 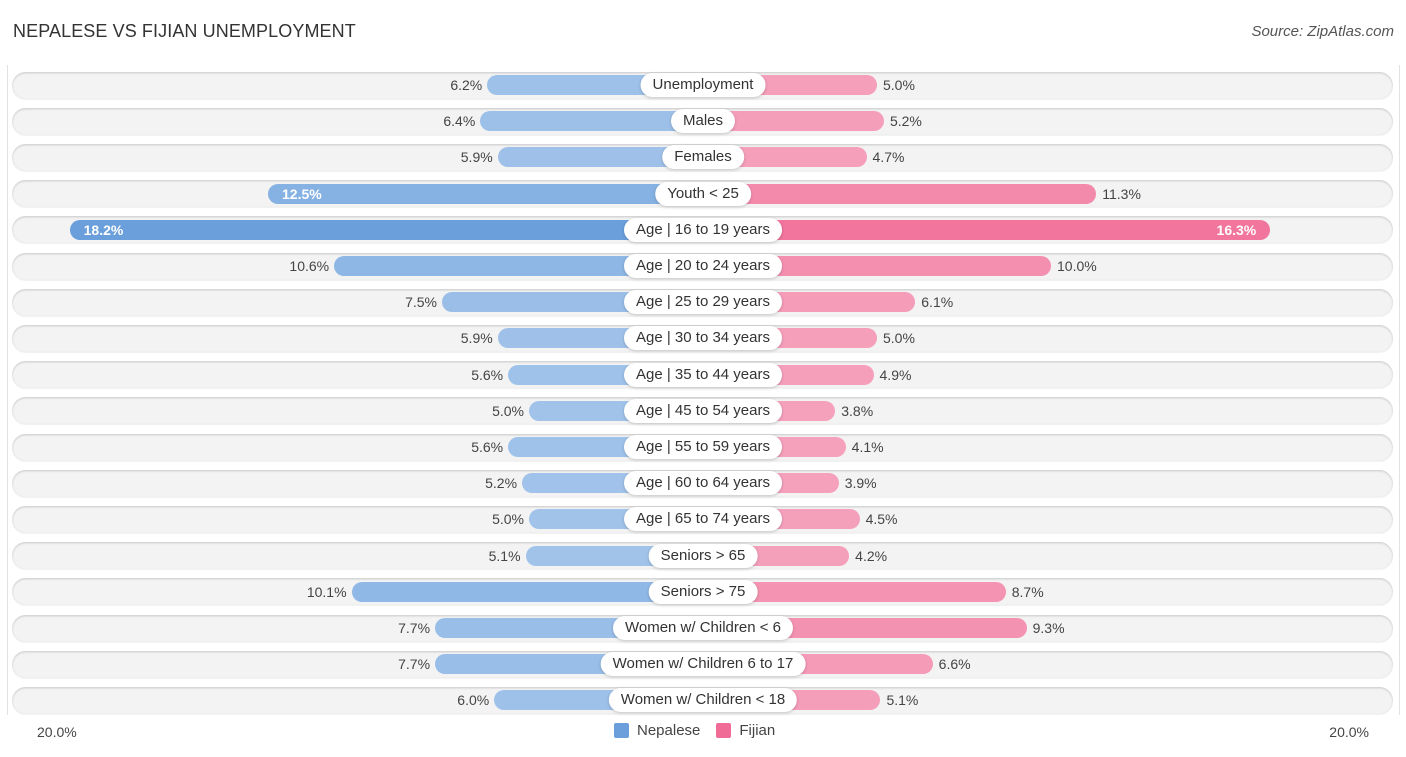 I want to click on legend-item-fijian: Fijian, so click(x=745, y=730).